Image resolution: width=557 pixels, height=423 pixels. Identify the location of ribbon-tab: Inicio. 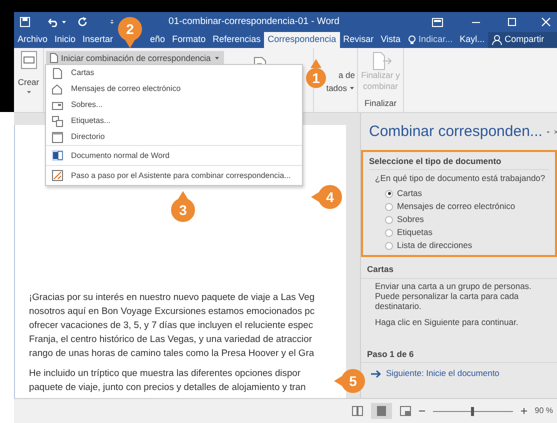
(65, 40).